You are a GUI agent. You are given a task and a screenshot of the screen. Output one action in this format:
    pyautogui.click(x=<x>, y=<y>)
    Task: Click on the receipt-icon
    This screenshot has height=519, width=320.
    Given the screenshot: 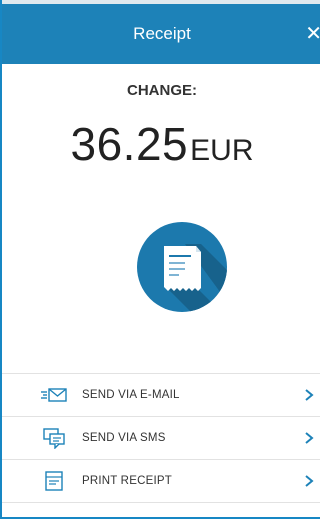 What is the action you would take?
    pyautogui.click(x=182, y=267)
    